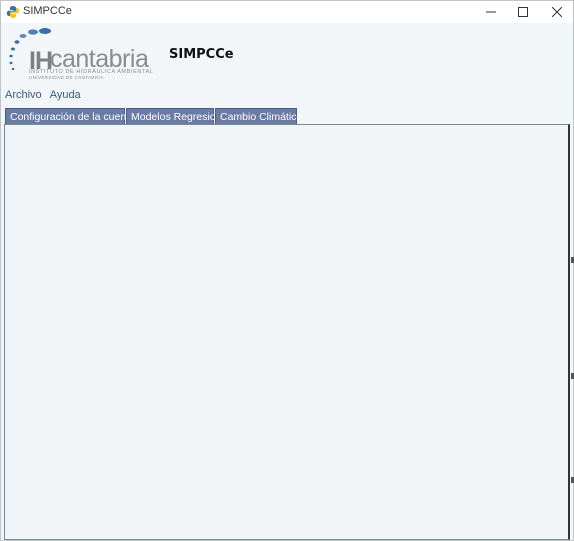 This screenshot has height=541, width=574. What do you see at coordinates (47, 11) in the screenshot?
I see `window-title: SIMPCCe` at bounding box center [47, 11].